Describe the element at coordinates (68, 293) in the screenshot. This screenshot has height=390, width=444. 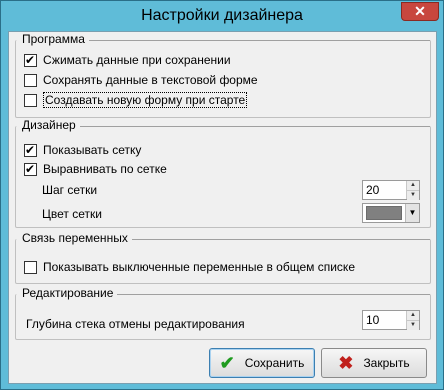
I see `group-editing-title: Редактирование` at that location.